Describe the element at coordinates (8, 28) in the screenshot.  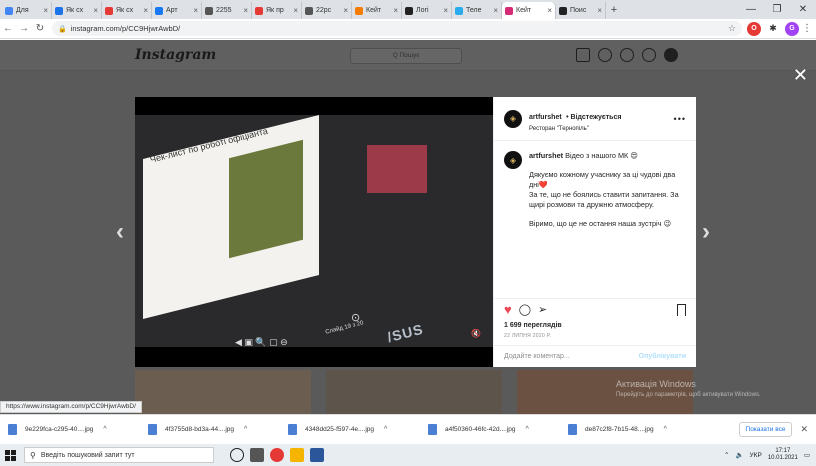
I see `back-arrow-icon: ←` at that location.